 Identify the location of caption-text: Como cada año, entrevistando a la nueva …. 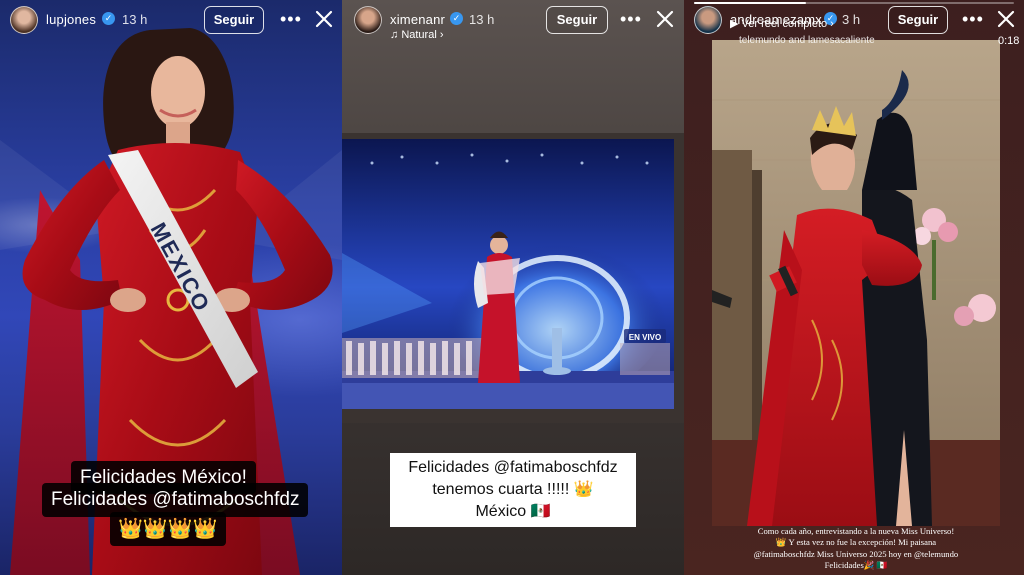
(856, 549).